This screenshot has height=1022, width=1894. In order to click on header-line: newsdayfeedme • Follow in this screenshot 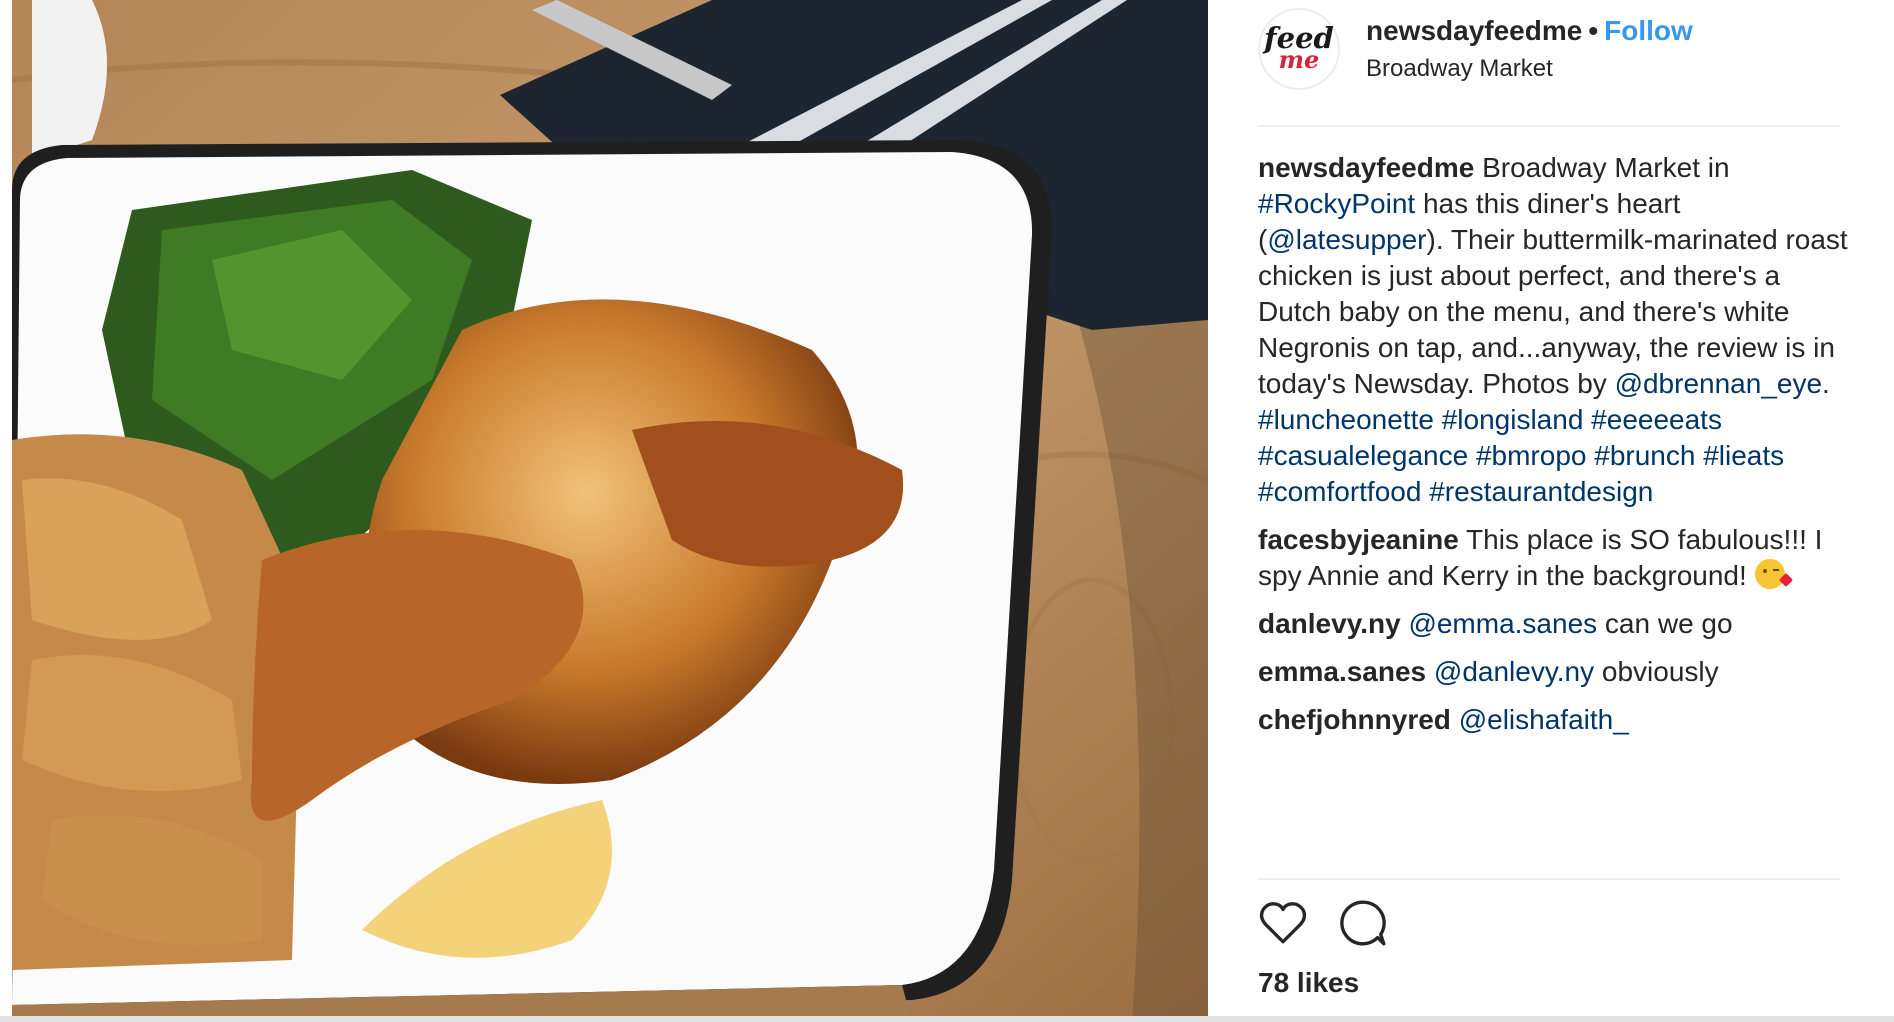, I will do `click(1529, 31)`.